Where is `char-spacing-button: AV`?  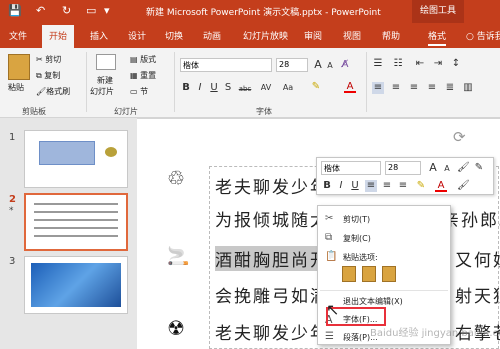 char-spacing-button: AV is located at coordinates (266, 88).